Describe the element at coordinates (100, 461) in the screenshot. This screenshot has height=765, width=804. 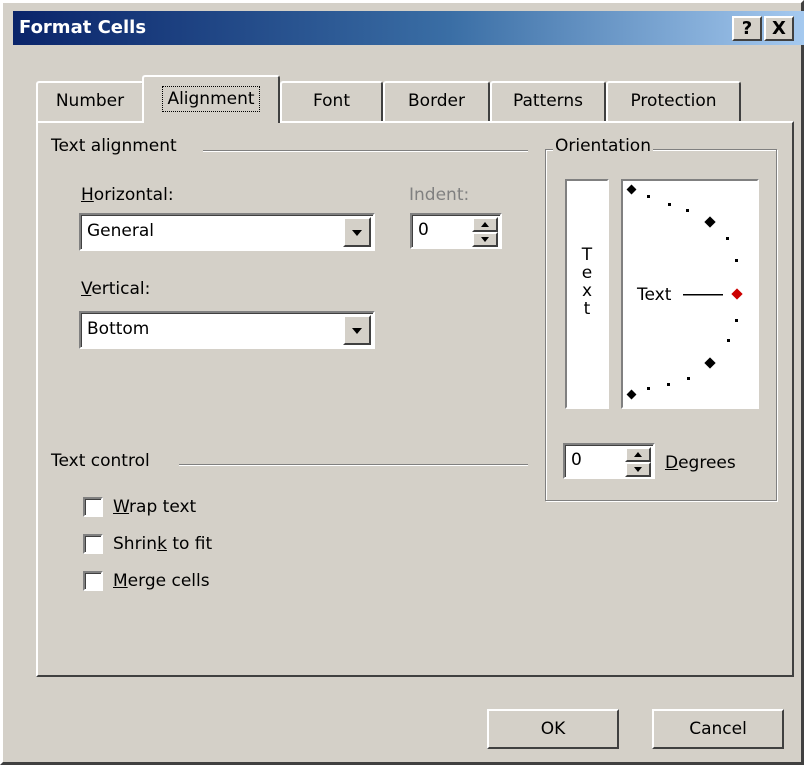
I see `text-control-heading: Text control` at that location.